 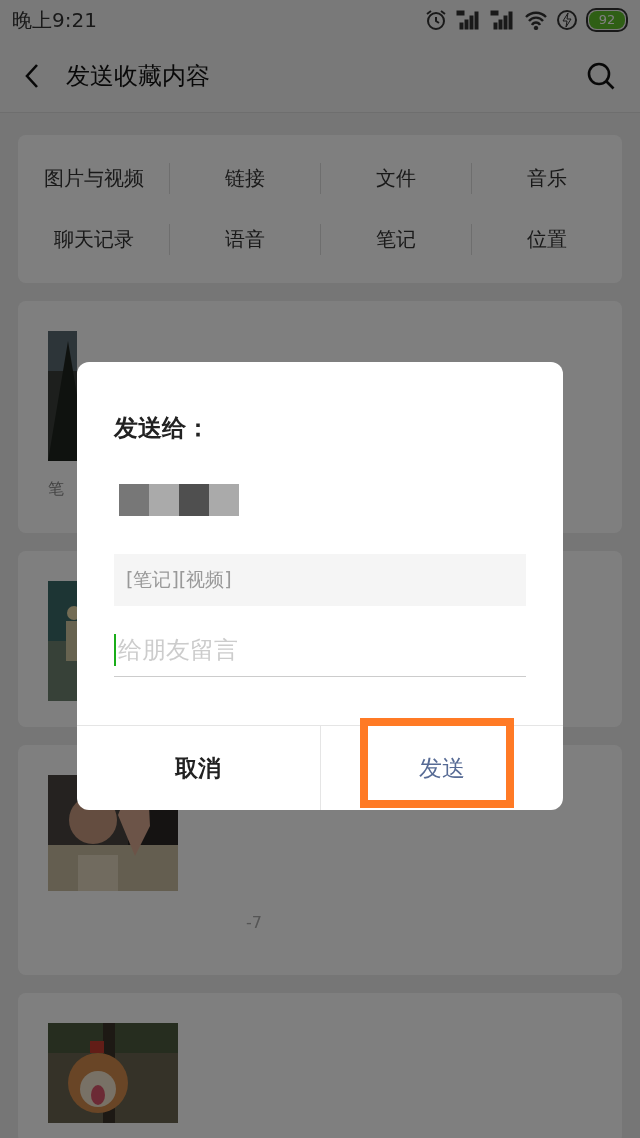 What do you see at coordinates (396, 178) in the screenshot?
I see `category-link: 文件` at bounding box center [396, 178].